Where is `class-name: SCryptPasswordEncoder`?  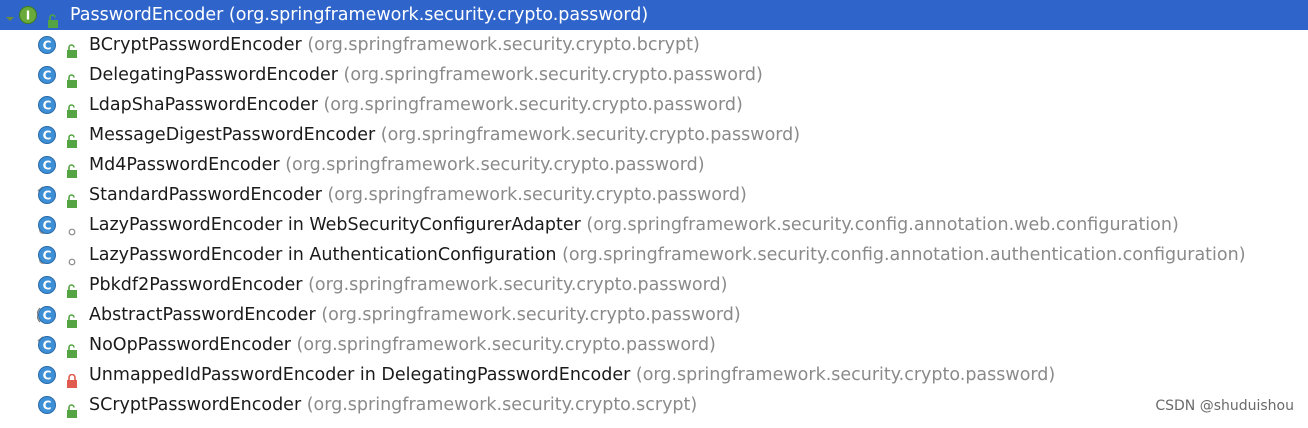
class-name: SCryptPasswordEncoder is located at coordinates (195, 405).